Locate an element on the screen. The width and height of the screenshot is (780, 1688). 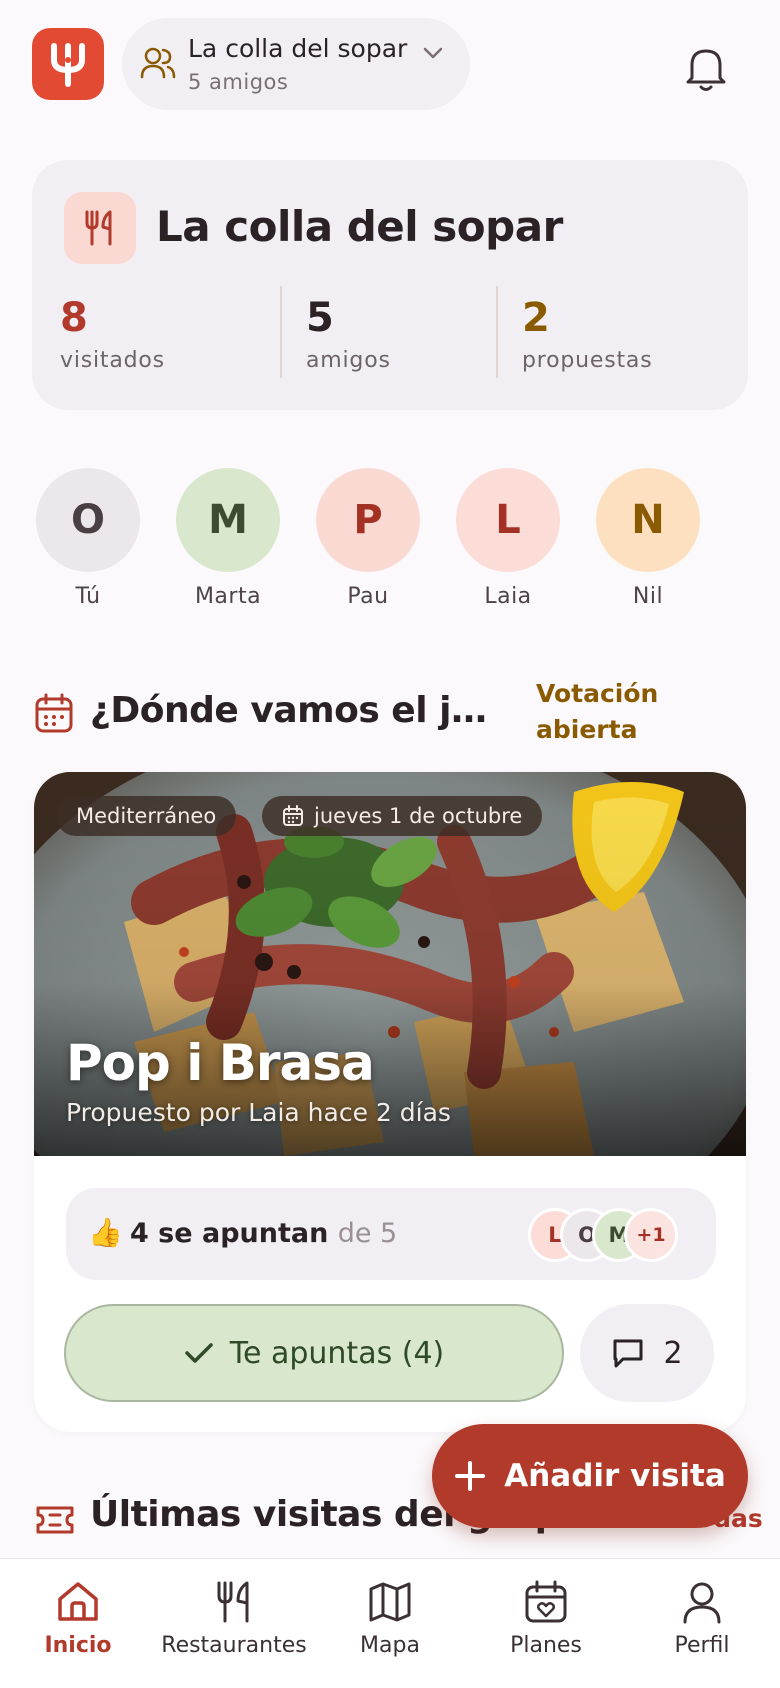
restaurant-name: Pop i Brasa is located at coordinates (220, 1063).